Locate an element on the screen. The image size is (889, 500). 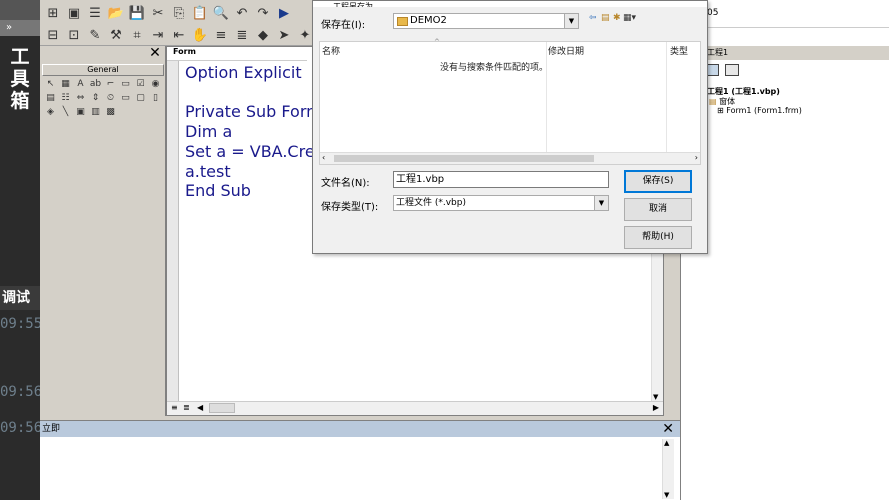
align-icon: ≣ is located at coordinates (242, 35).